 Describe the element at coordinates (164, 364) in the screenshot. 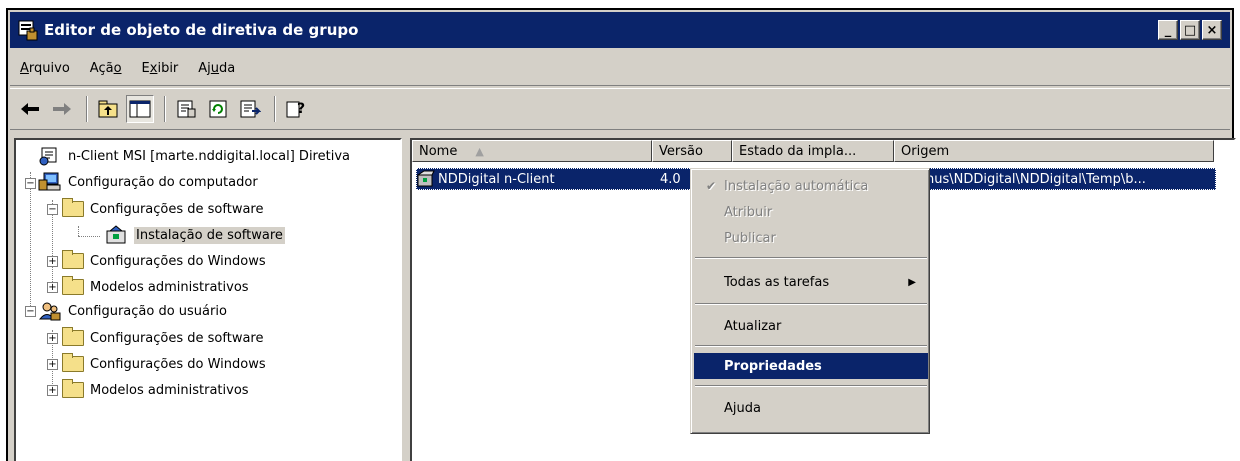

I see `tree-item-windows-settings-user: Configurações do Windows` at that location.